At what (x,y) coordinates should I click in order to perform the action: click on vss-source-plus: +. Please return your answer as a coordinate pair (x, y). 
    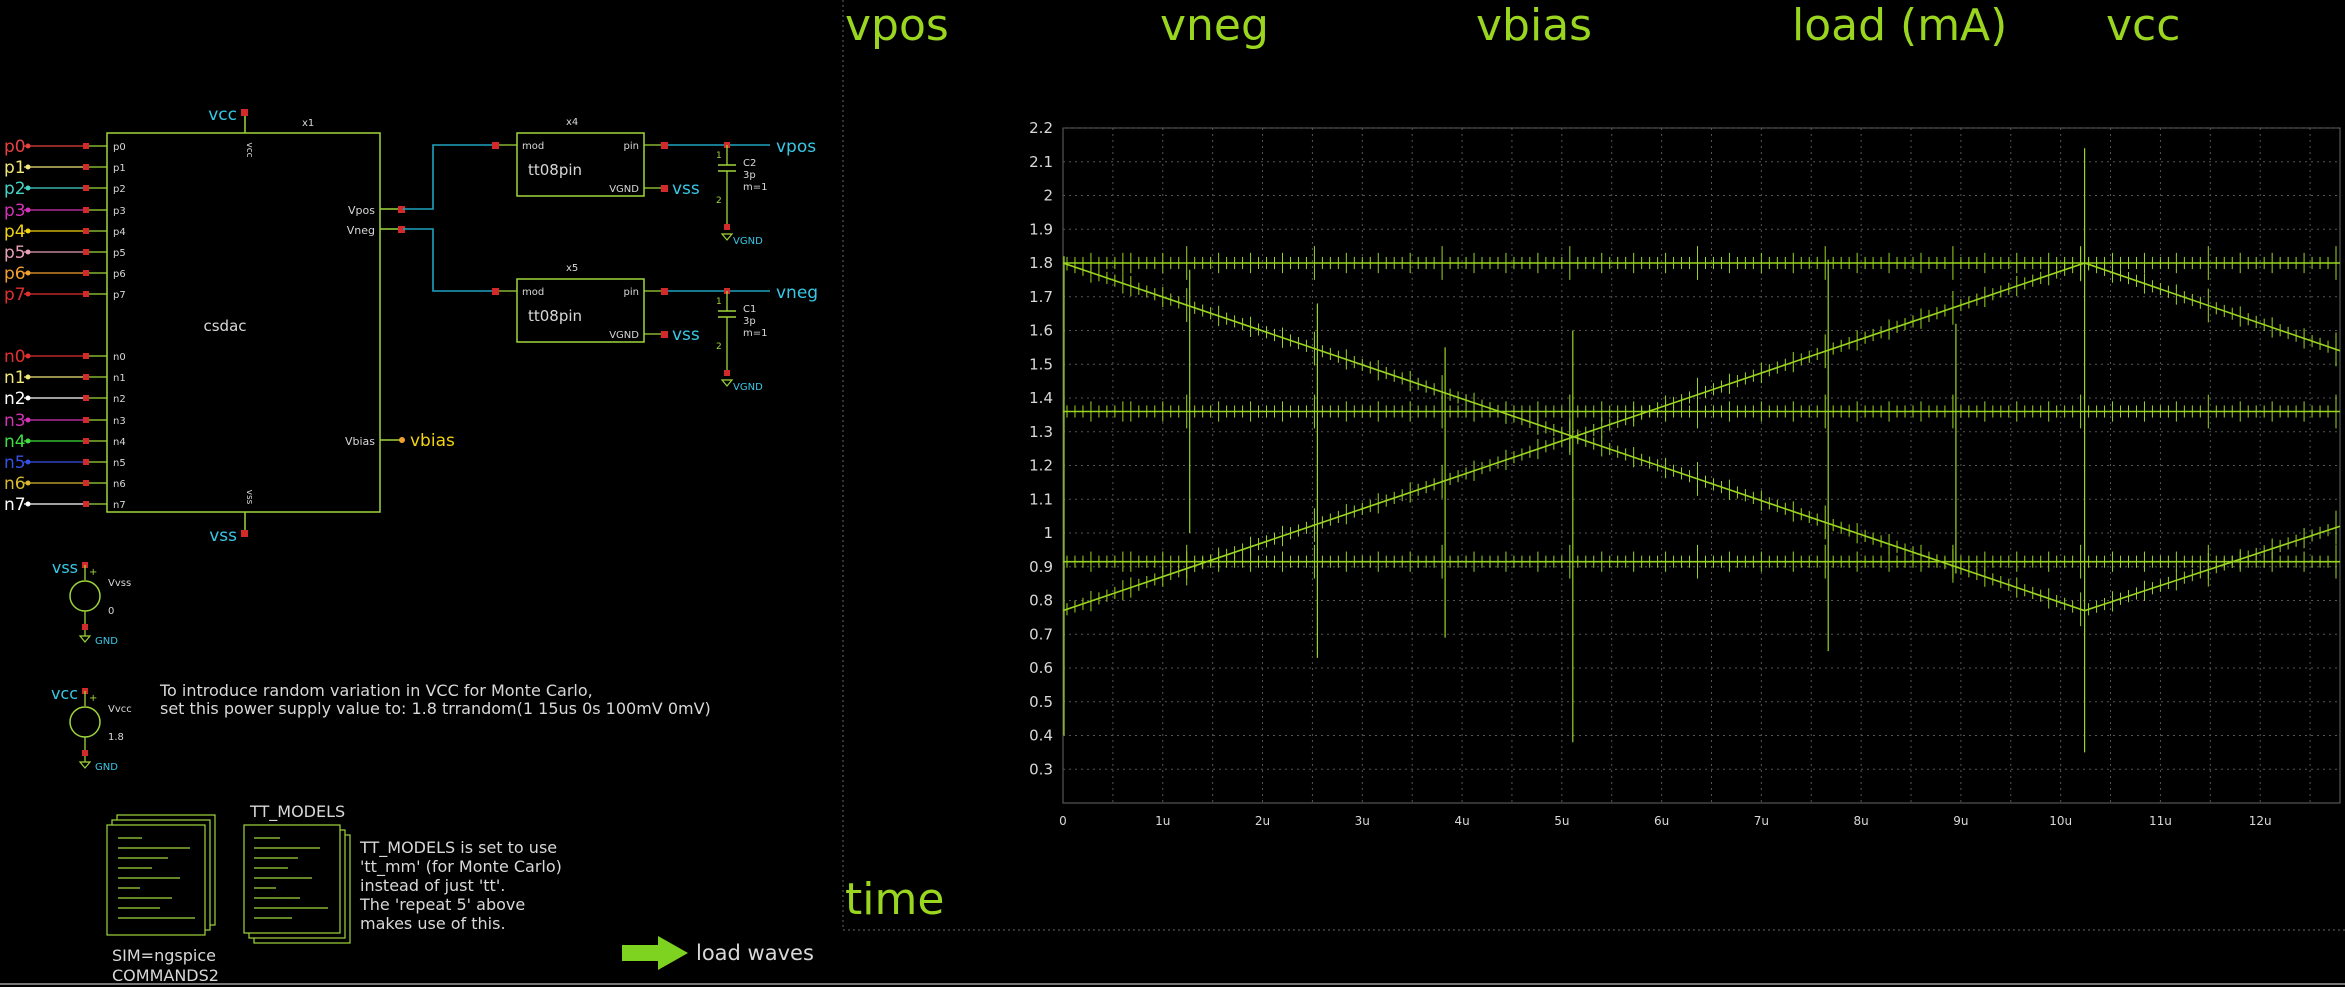
    Looking at the image, I should click on (93, 572).